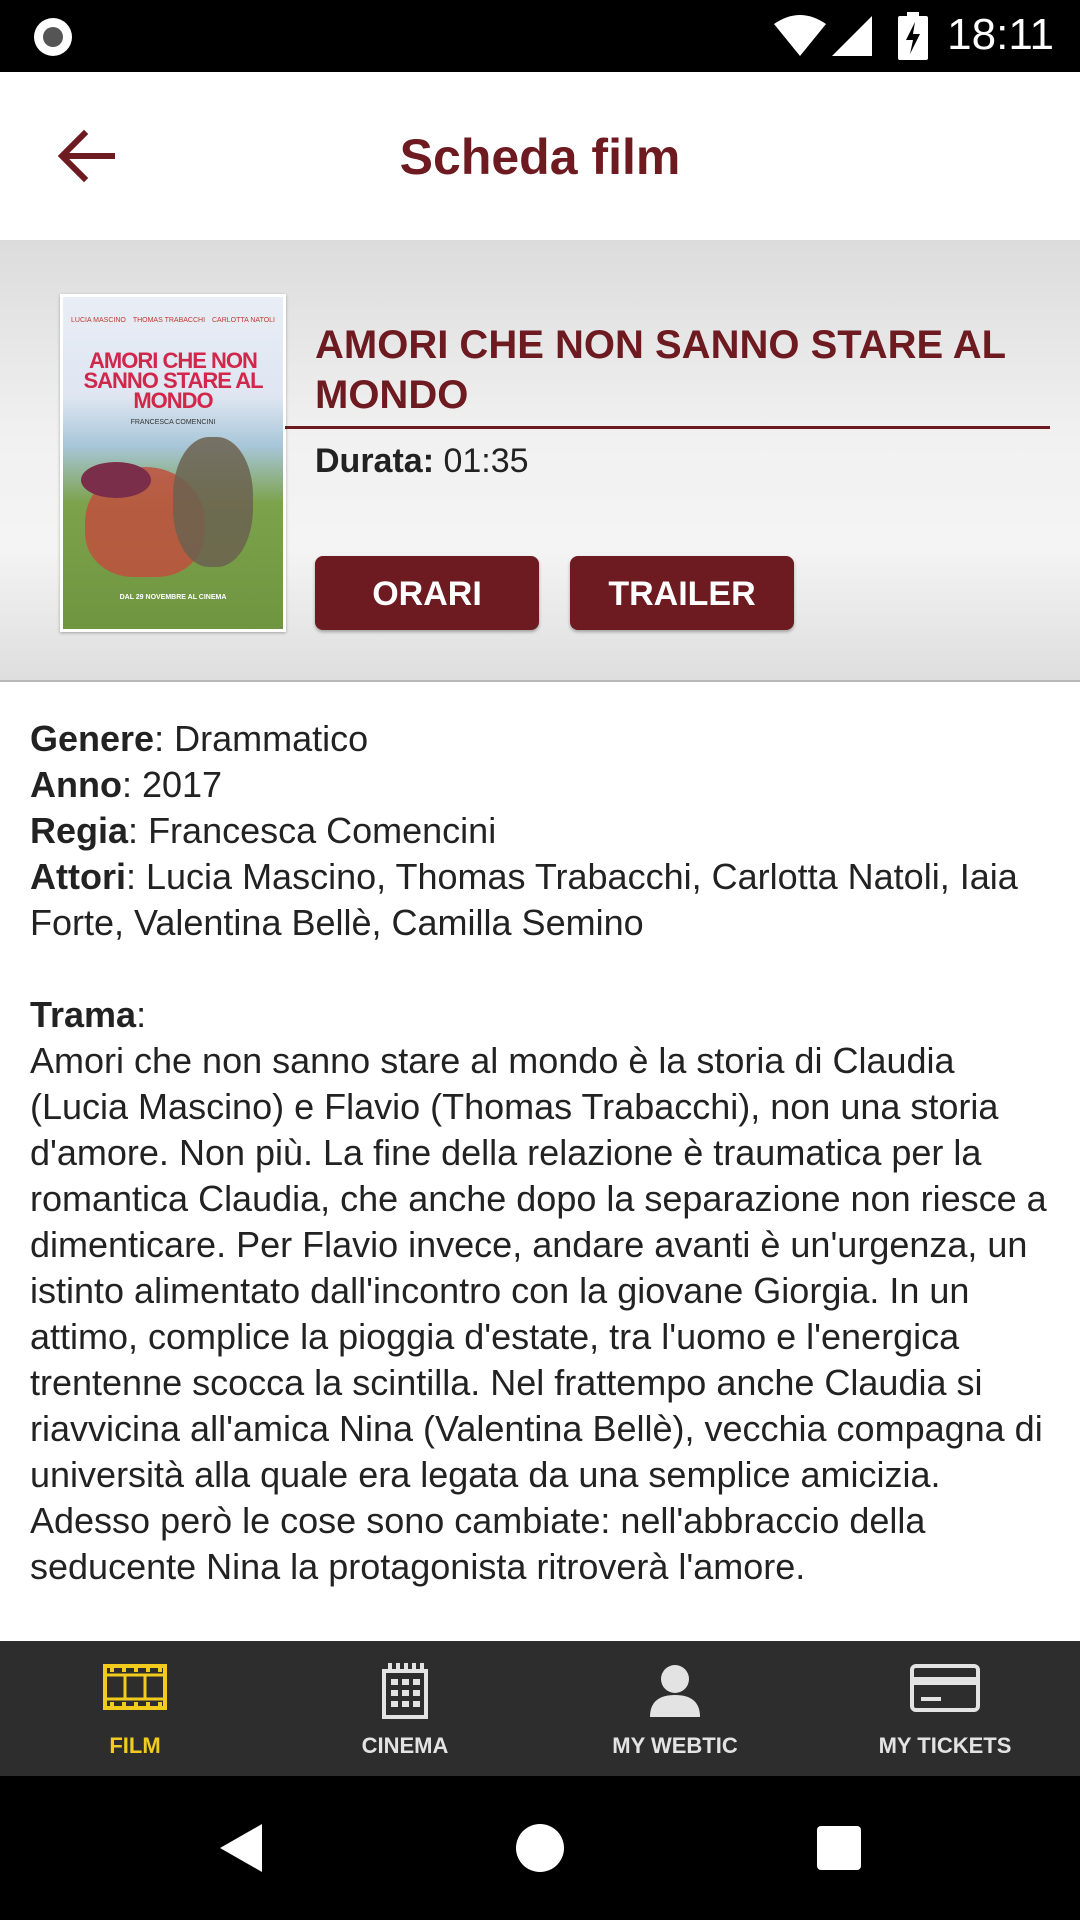  Describe the element at coordinates (173, 422) in the screenshot. I see `poster-director: FRANCESCA COMENCINI` at that location.